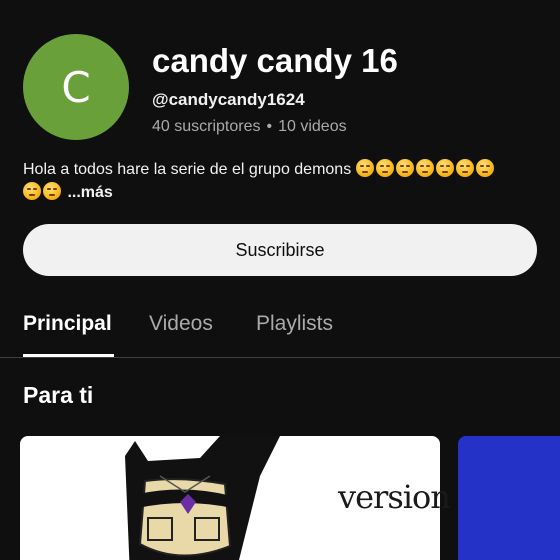  What do you see at coordinates (58, 395) in the screenshot?
I see `section-title: Para ti` at bounding box center [58, 395].